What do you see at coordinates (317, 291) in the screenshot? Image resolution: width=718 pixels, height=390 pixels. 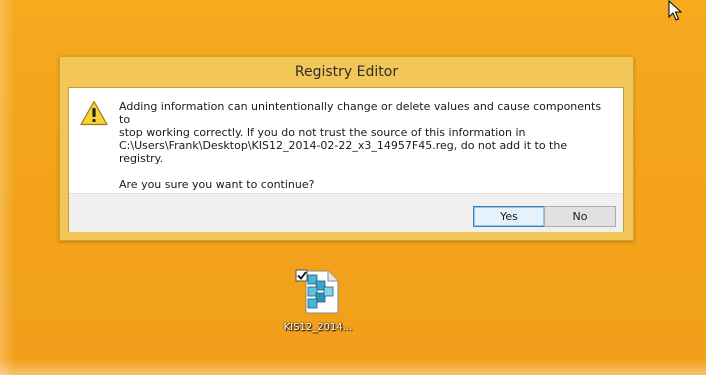 I see `registry-file-icon` at bounding box center [317, 291].